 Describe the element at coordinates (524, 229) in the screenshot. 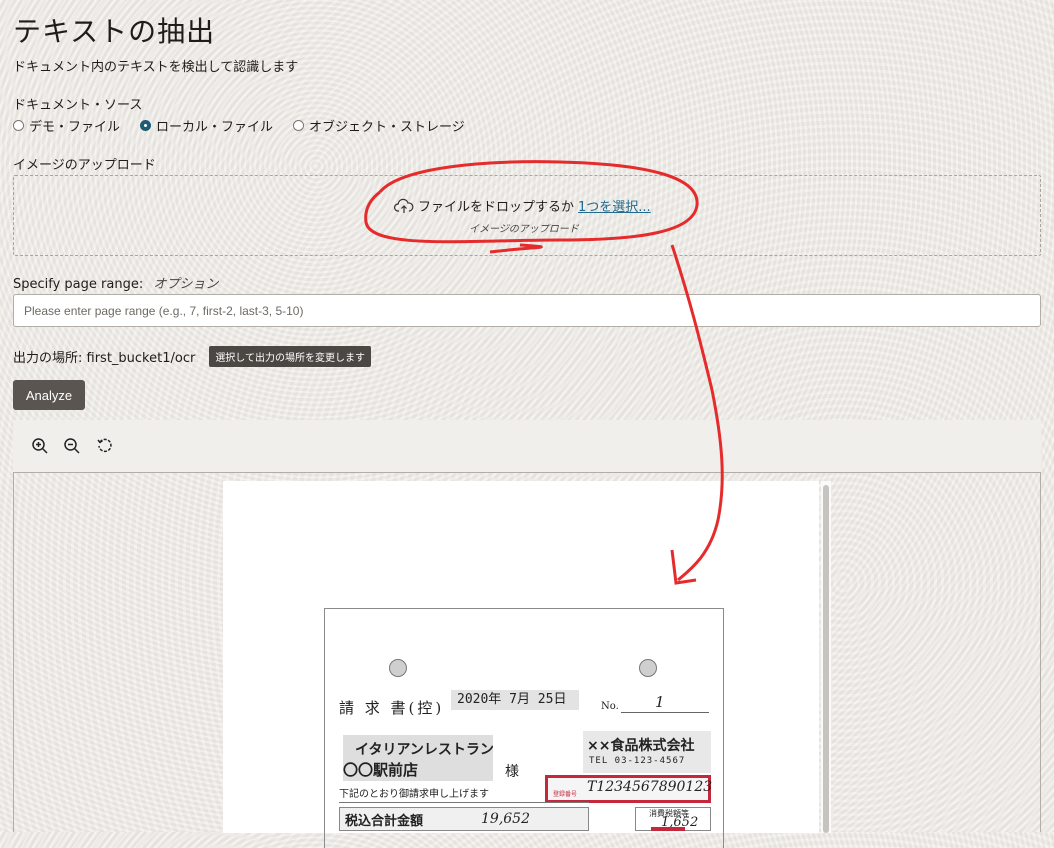

I see `dropzone-sublabel: イメージのアップロード` at that location.